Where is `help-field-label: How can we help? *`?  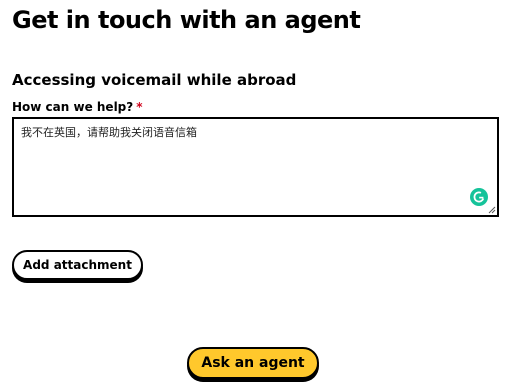 help-field-label: How can we help? * is located at coordinates (77, 107).